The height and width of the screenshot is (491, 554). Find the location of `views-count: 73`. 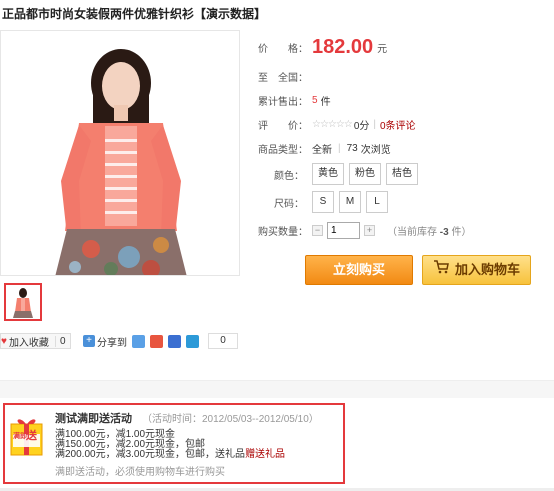

views-count: 73 is located at coordinates (352, 148).